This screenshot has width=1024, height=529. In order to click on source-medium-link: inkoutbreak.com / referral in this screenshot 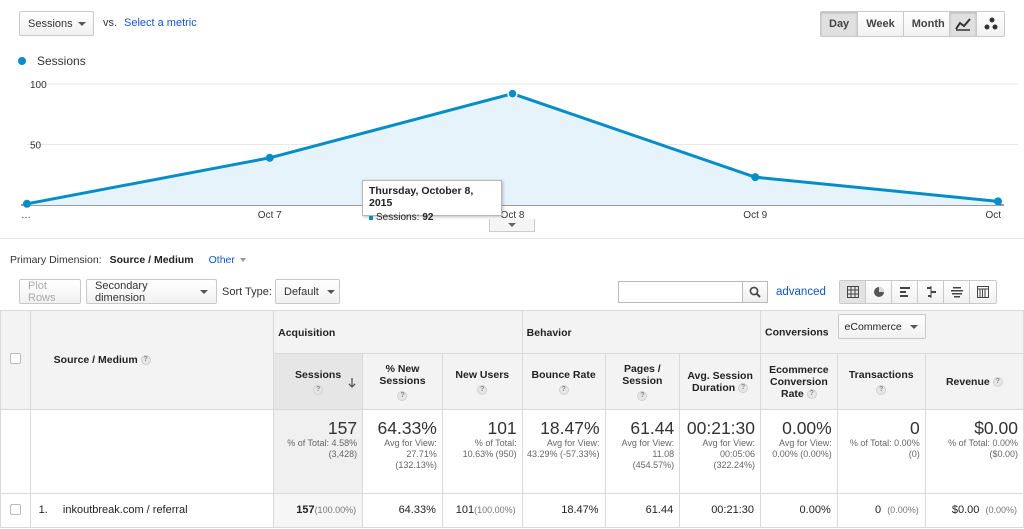, I will do `click(125, 510)`.